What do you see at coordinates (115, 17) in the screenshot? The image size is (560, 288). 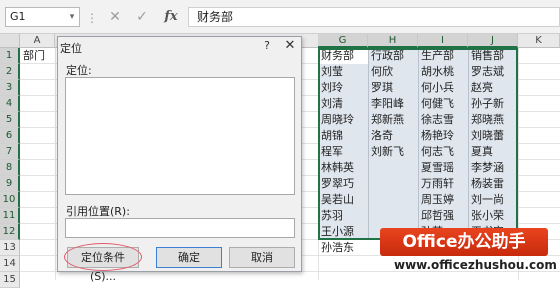 I see `cancel-entry-icon: ✕` at bounding box center [115, 17].